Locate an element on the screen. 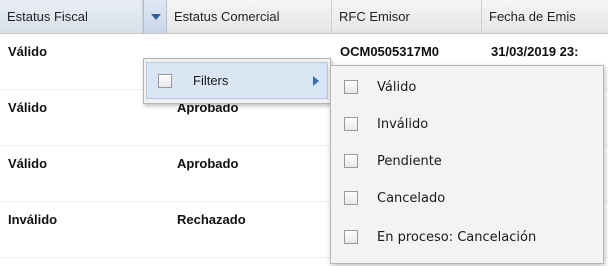 This screenshot has height=266, width=608. chevron-right-icon is located at coordinates (316, 81).